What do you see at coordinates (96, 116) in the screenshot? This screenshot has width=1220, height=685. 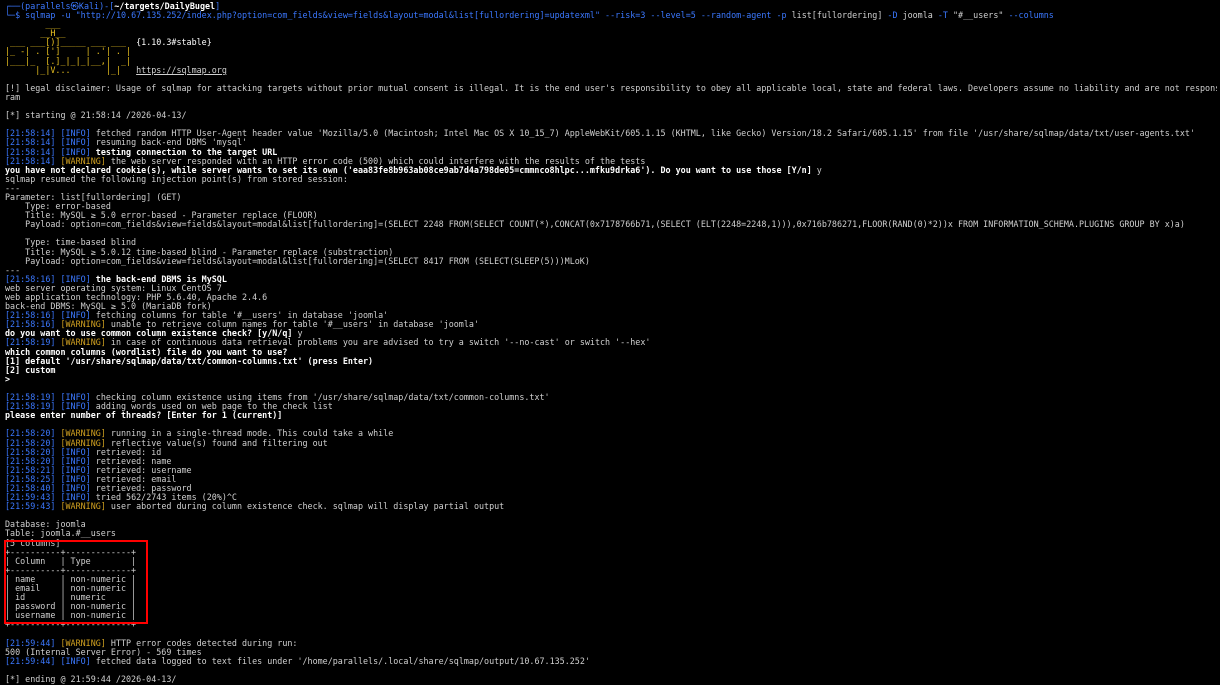 I see `starting-line: [*] starting @ 21:58:14 /2026-04-13/` at bounding box center [96, 116].